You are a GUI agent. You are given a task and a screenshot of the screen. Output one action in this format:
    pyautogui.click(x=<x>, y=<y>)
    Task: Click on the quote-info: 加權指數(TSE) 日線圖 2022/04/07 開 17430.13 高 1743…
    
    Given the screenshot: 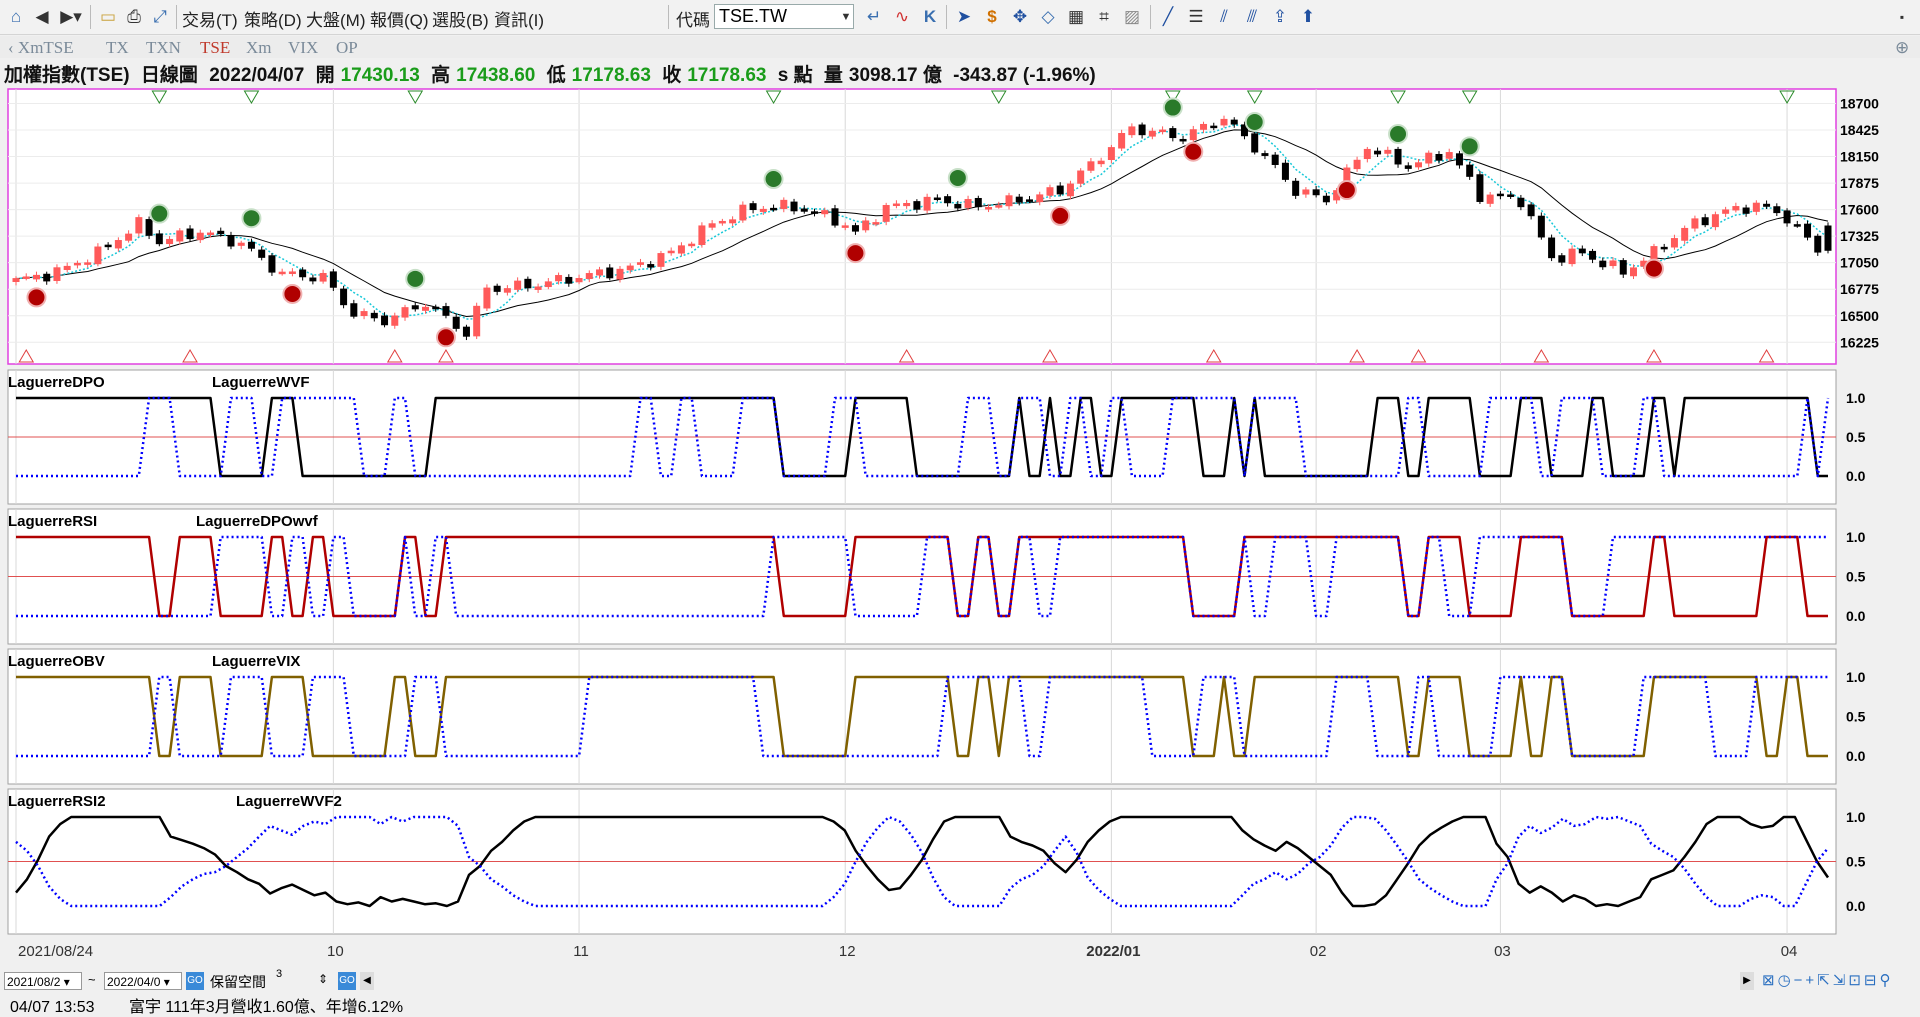 What is the action you would take?
    pyautogui.click(x=960, y=74)
    